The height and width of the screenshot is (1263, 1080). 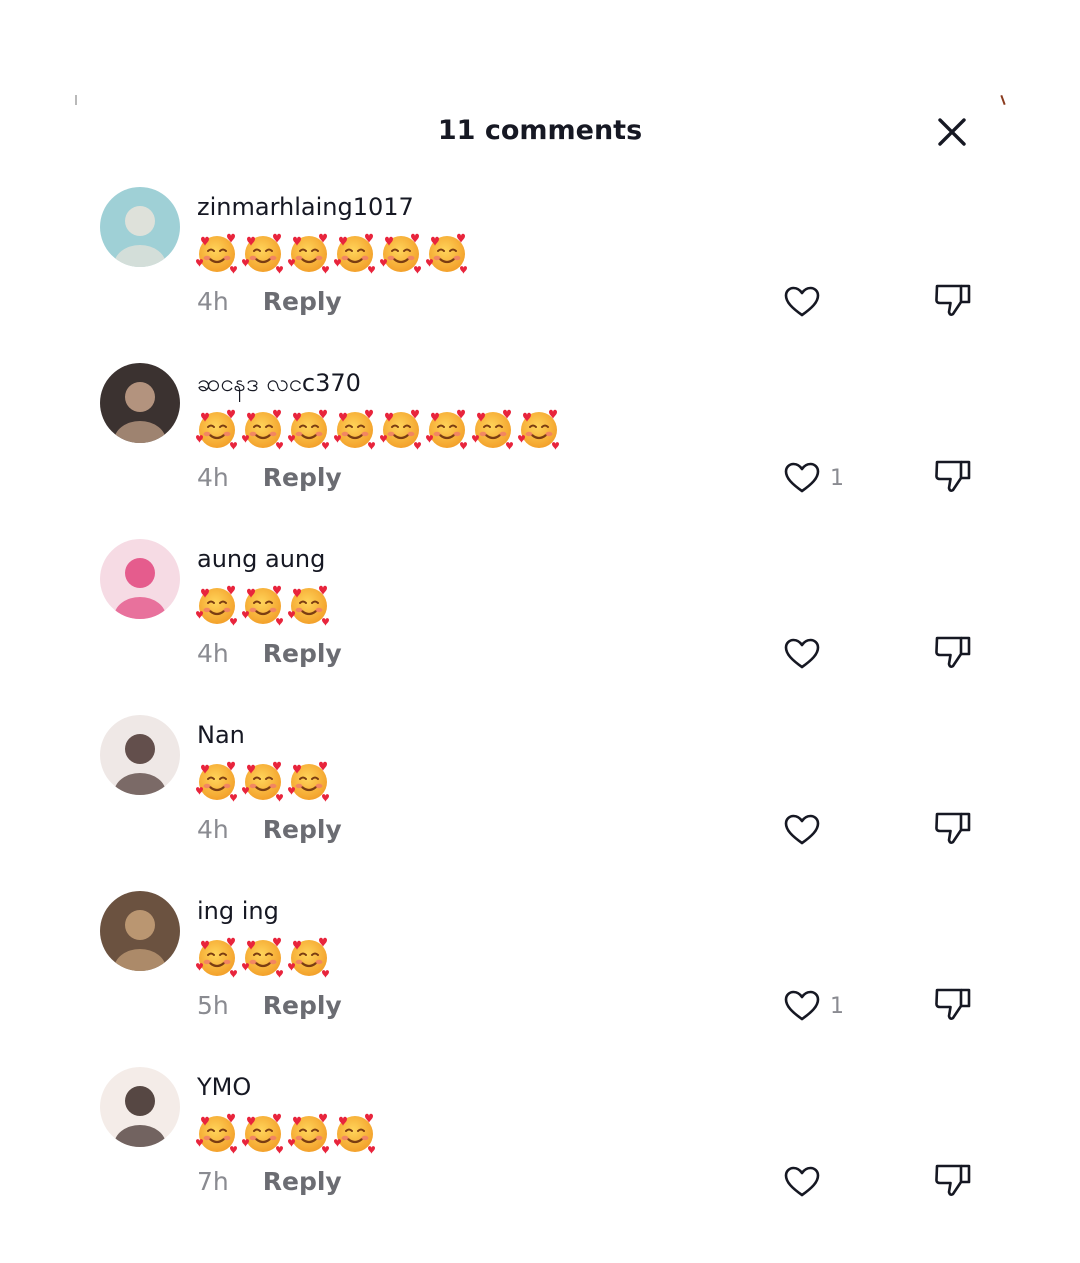 I want to click on close-button, so click(x=952, y=132).